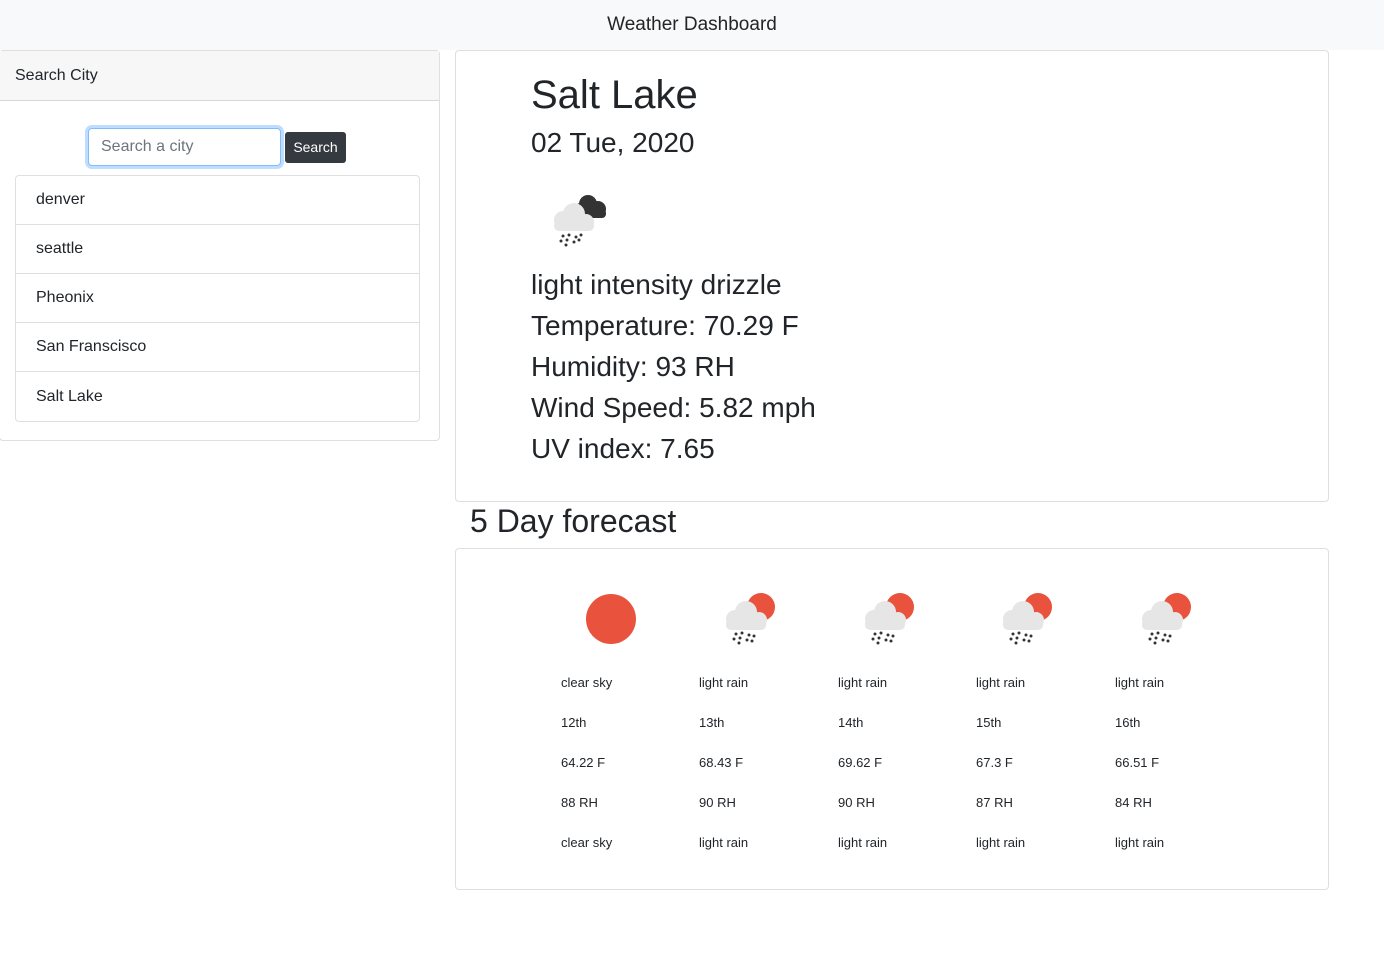 This screenshot has height=962, width=1384. Describe the element at coordinates (712, 722) in the screenshot. I see `forecast-date: 13th` at that location.